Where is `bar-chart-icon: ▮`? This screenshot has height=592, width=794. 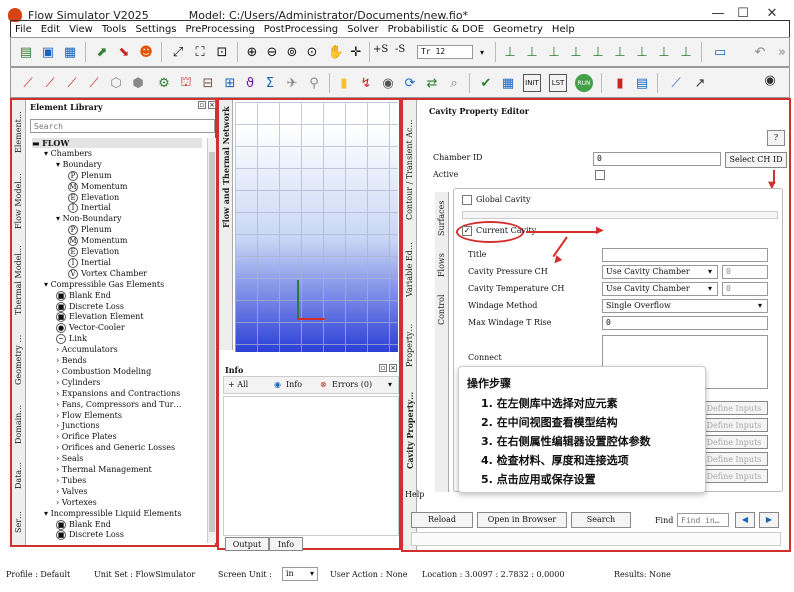
bar-chart-icon: ▮ is located at coordinates (344, 83).